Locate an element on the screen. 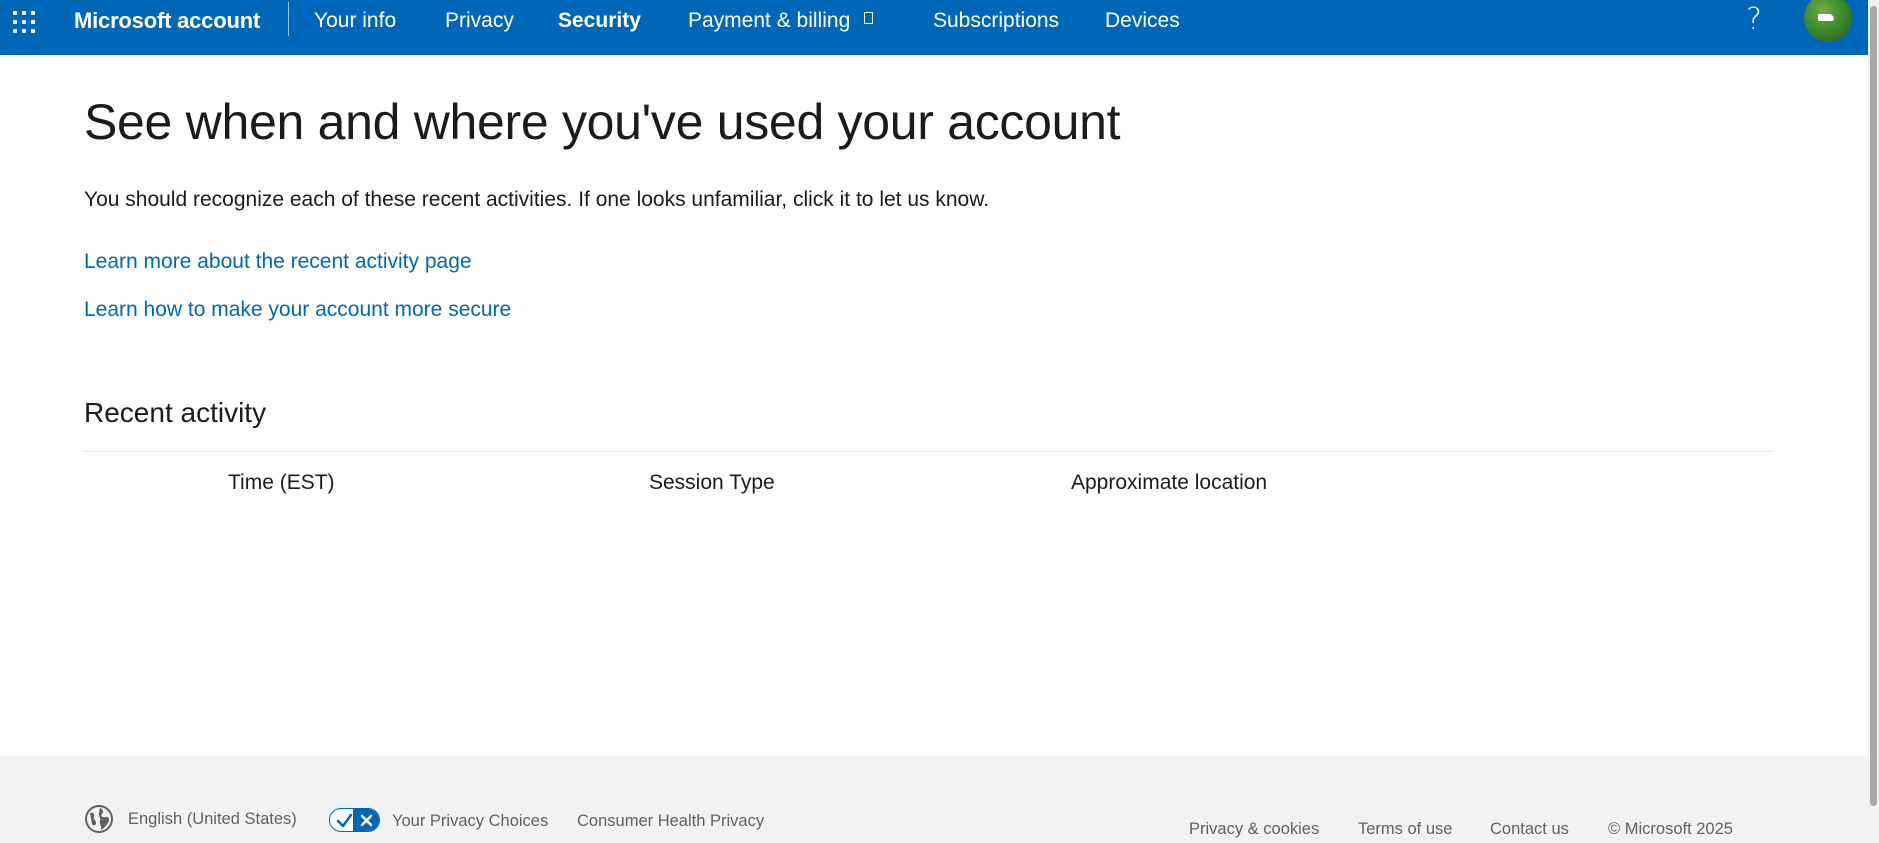  app-launcher-icon is located at coordinates (26, 21).